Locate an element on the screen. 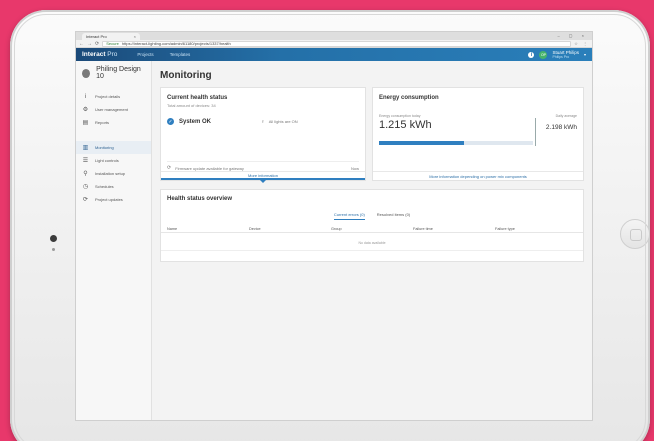  home-button is located at coordinates (635, 234).